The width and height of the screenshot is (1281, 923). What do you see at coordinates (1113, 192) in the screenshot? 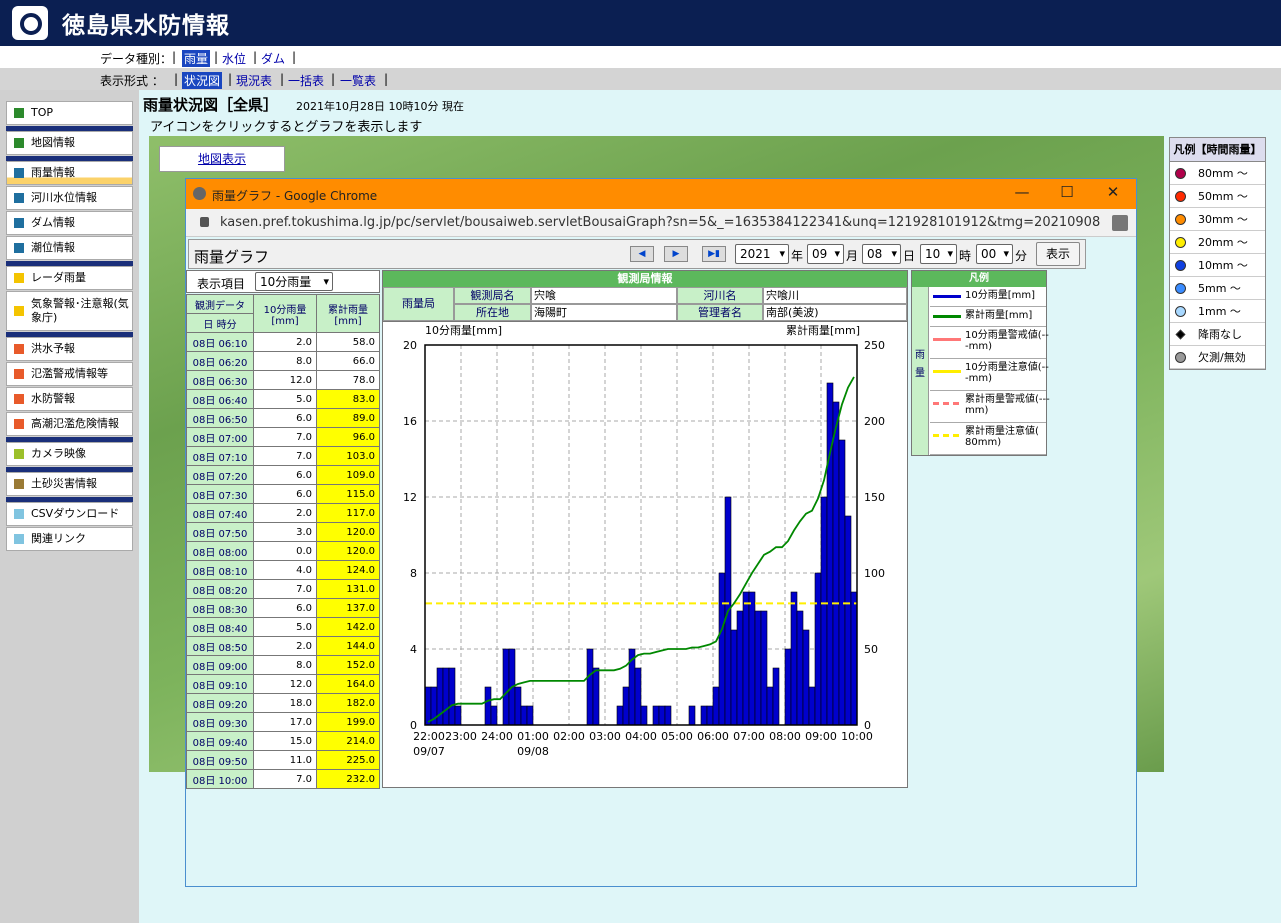
I see `close-icon: ✕` at bounding box center [1113, 192].